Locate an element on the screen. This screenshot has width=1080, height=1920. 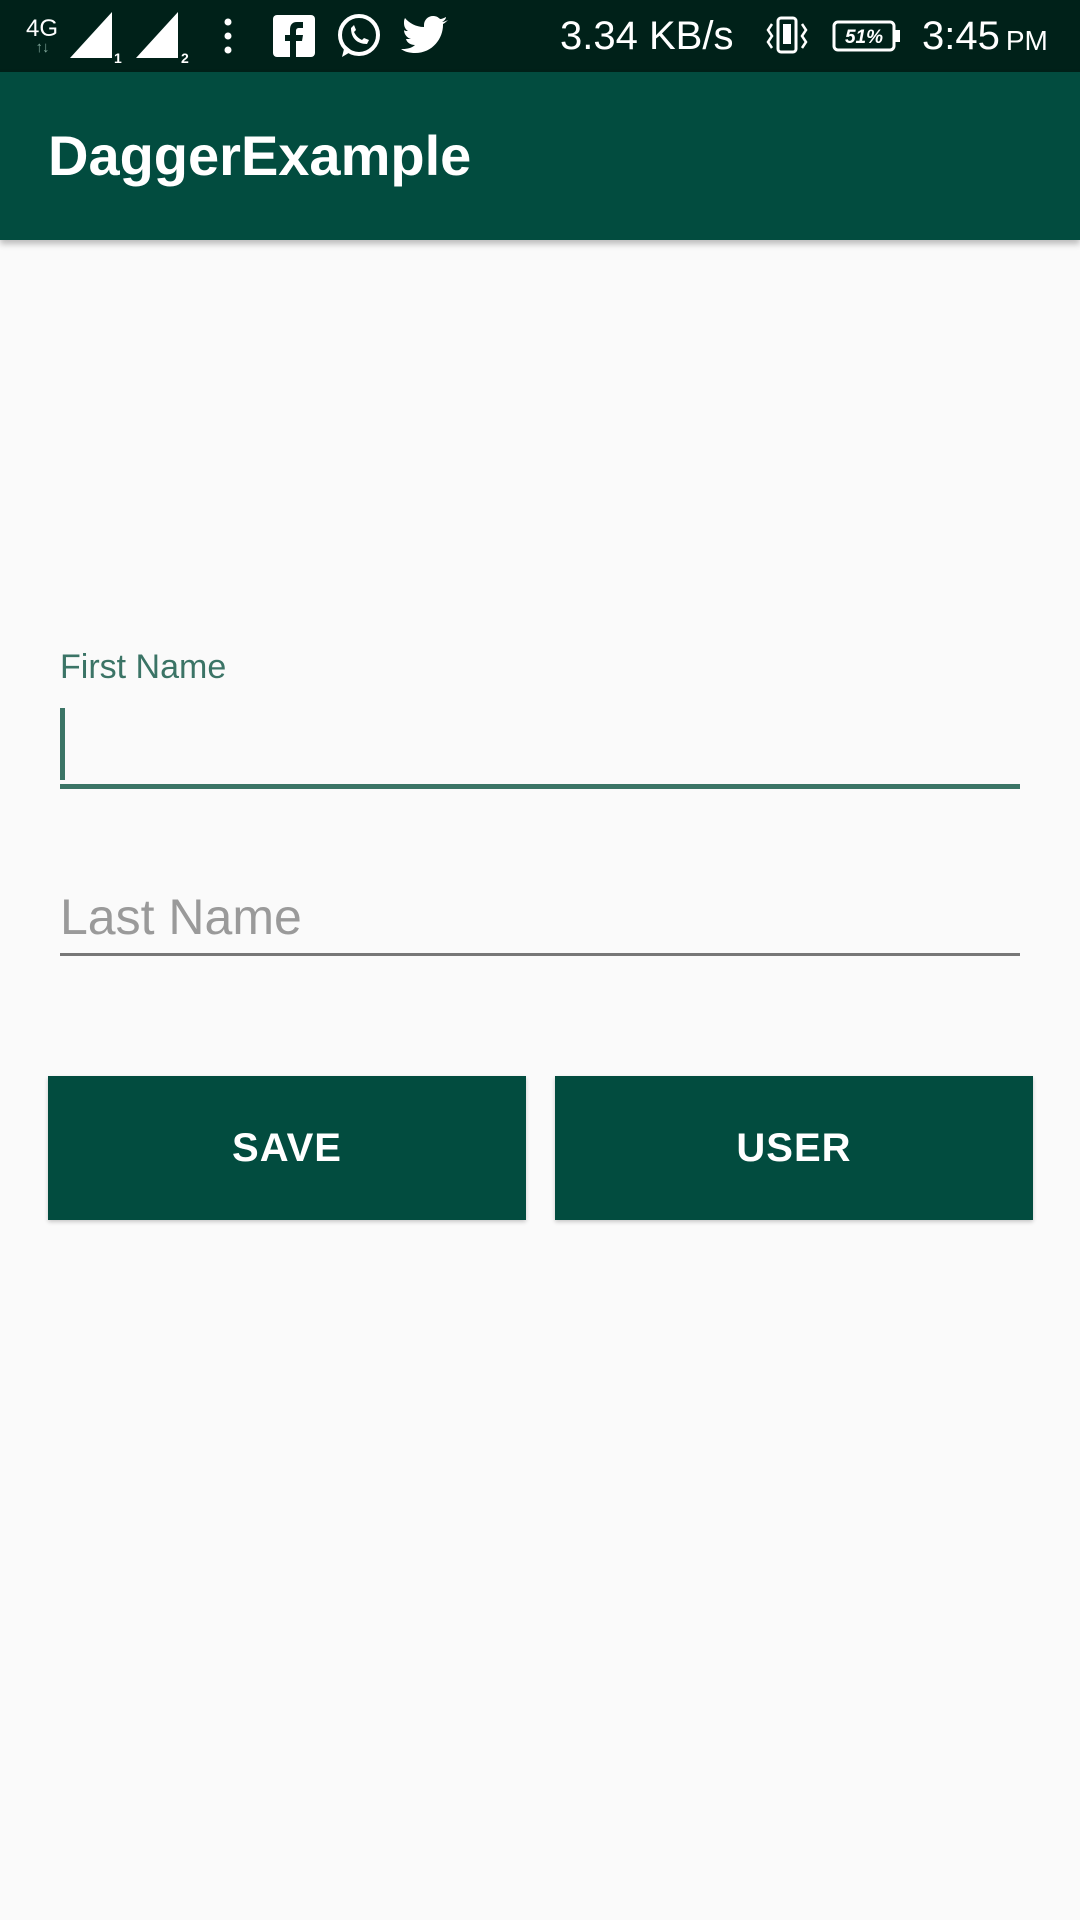
whatsapp-icon is located at coordinates (359, 36).